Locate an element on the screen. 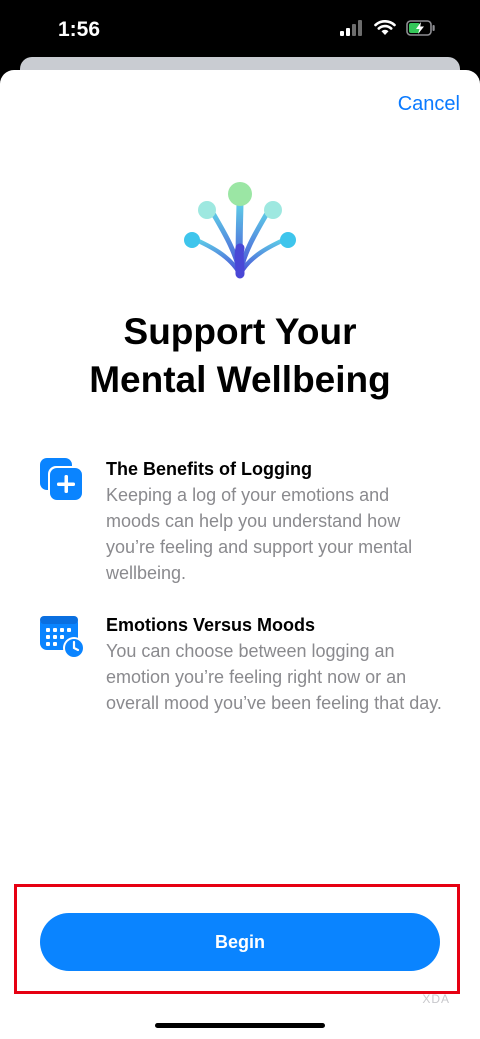 The height and width of the screenshot is (1039, 480). status-time: 1:56 is located at coordinates (79, 29).